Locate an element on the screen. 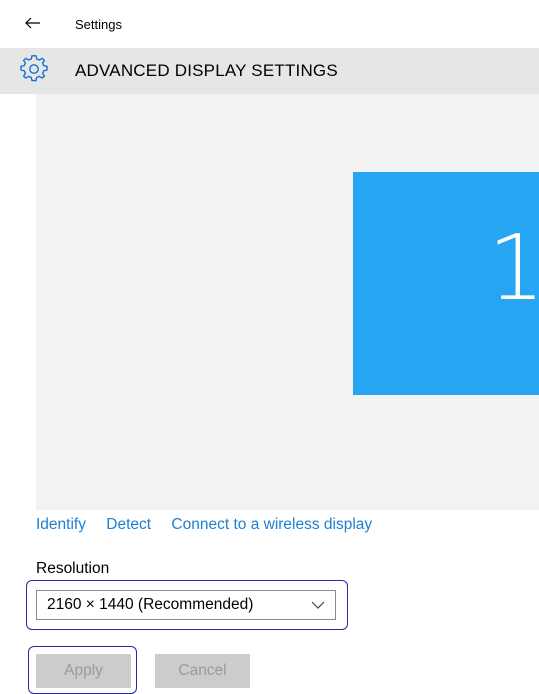 The width and height of the screenshot is (539, 694). back-button is located at coordinates (33, 23).